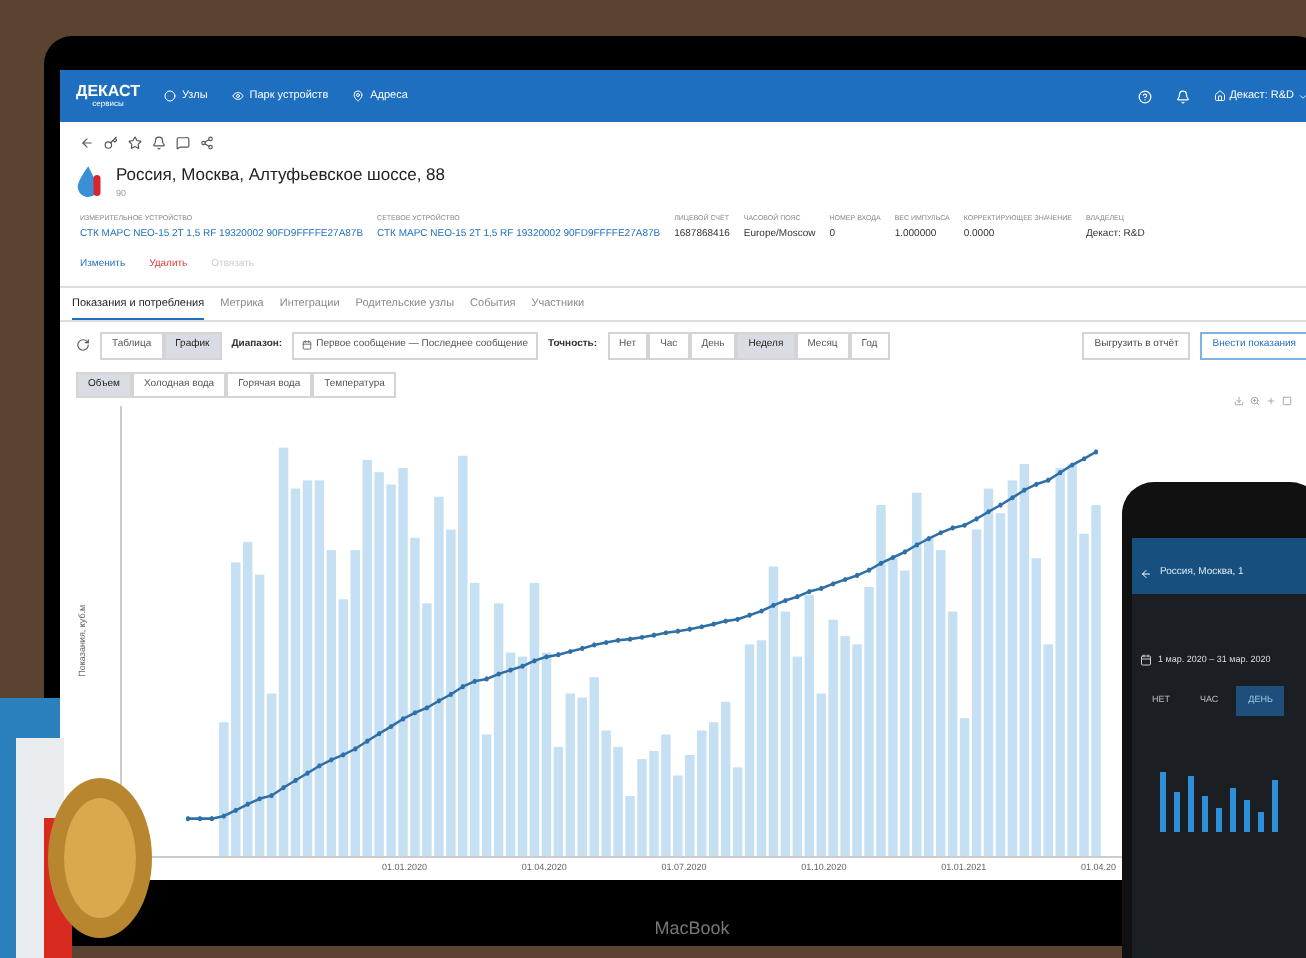 The image size is (1306, 958). What do you see at coordinates (237, 96) in the screenshot?
I see `eye-icon` at bounding box center [237, 96].